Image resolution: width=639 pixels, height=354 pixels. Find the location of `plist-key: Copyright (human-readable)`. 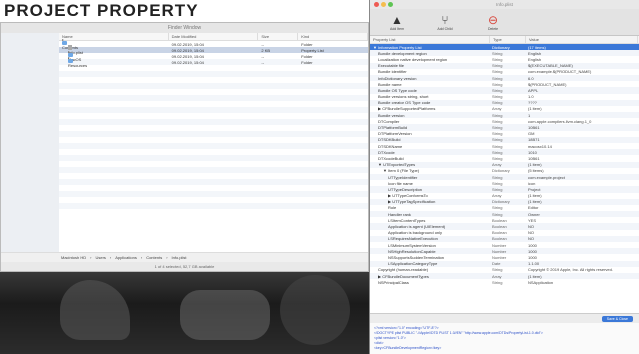

plist-key: Copyright (human-readable) is located at coordinates (430, 269).